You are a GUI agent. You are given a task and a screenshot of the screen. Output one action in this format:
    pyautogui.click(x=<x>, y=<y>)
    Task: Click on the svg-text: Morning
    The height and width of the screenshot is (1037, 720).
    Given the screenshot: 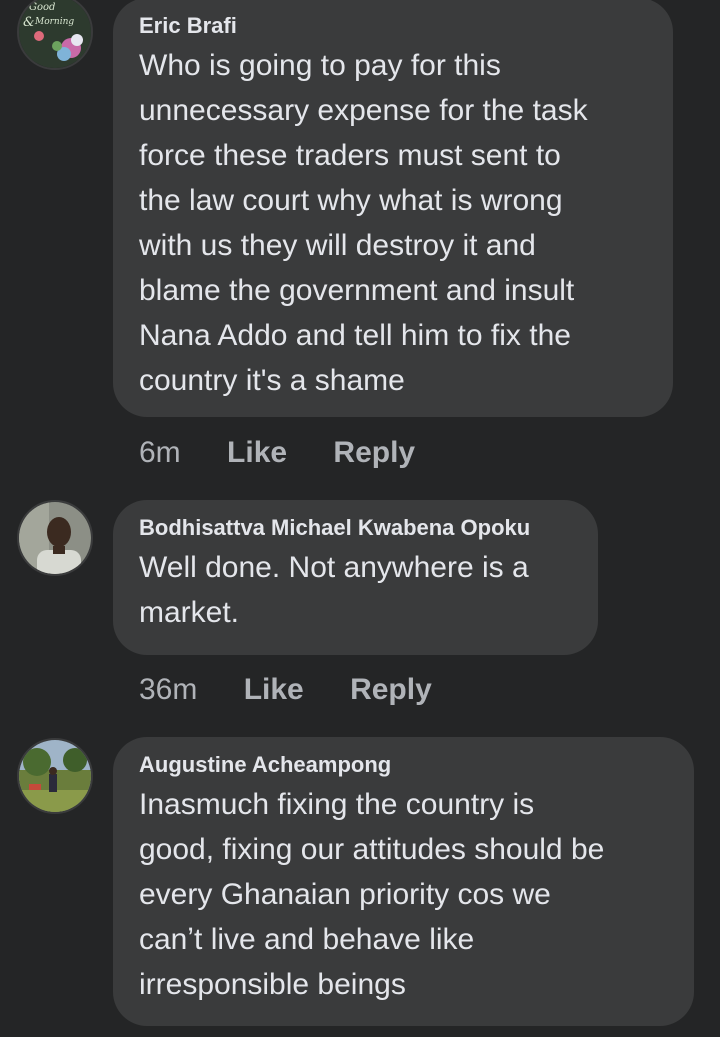 What is the action you would take?
    pyautogui.click(x=54, y=22)
    